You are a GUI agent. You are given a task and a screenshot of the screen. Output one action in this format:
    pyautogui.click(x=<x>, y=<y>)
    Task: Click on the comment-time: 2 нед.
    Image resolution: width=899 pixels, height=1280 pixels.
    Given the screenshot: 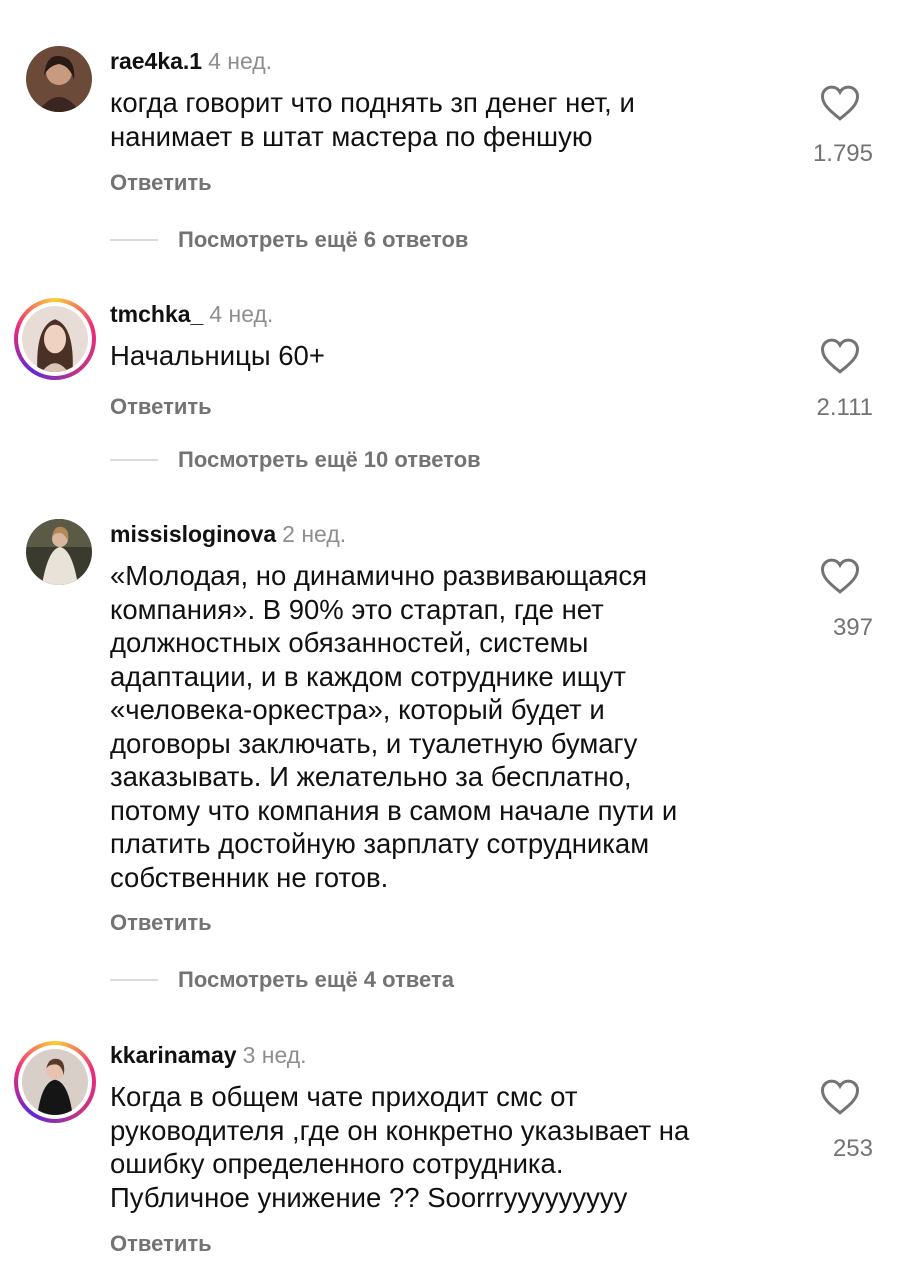 What is the action you would take?
    pyautogui.click(x=314, y=534)
    